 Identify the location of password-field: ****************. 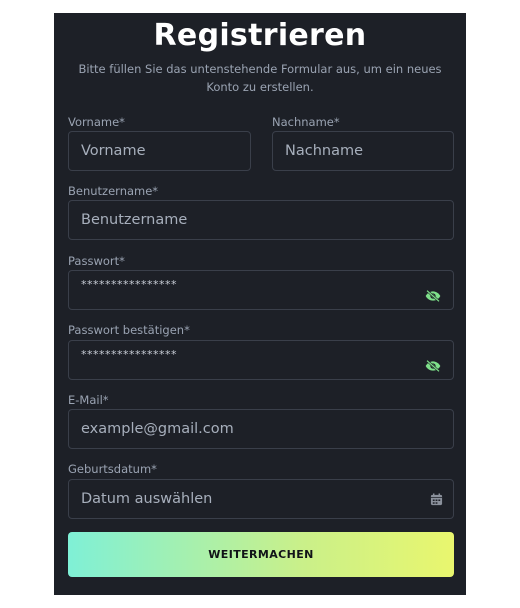
(261, 290).